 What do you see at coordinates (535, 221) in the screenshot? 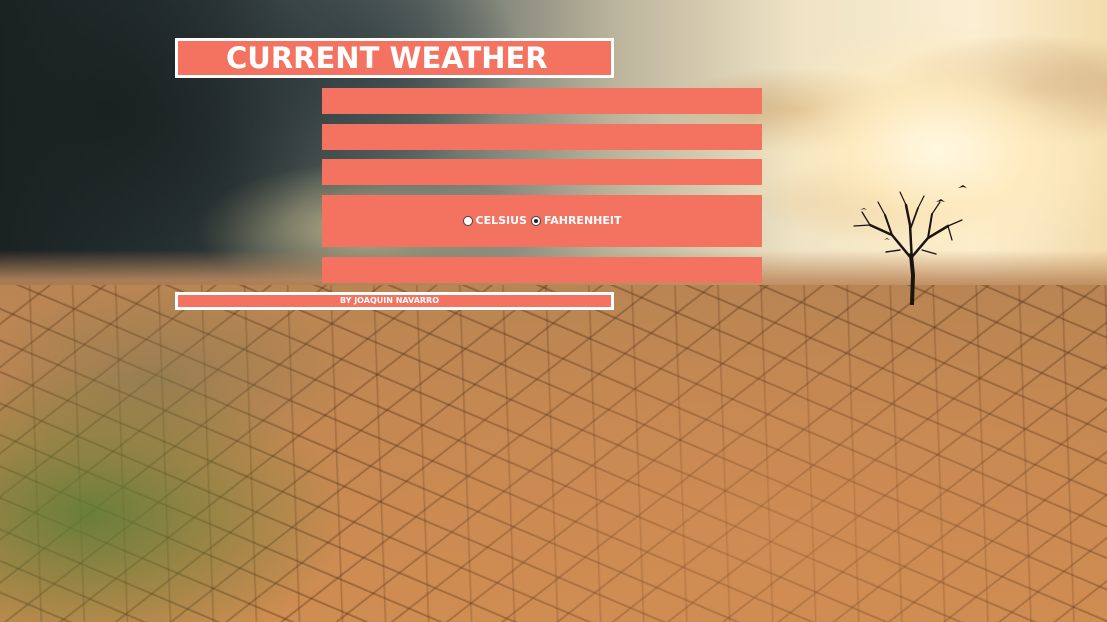
I see `fahrenheit-radio` at bounding box center [535, 221].